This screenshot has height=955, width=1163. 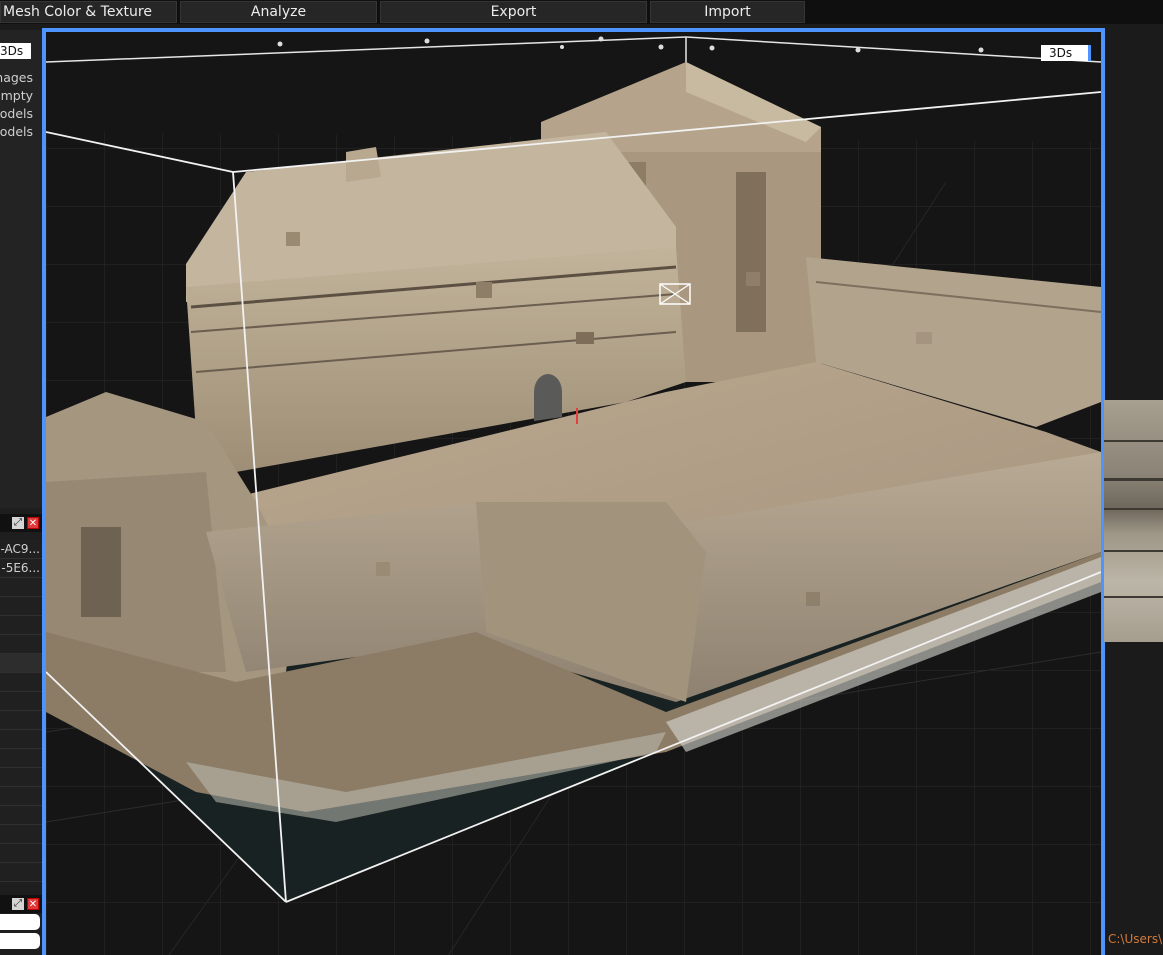 I want to click on project-panel: 3Ds nages empty nodels nodels, so click(x=21, y=269).